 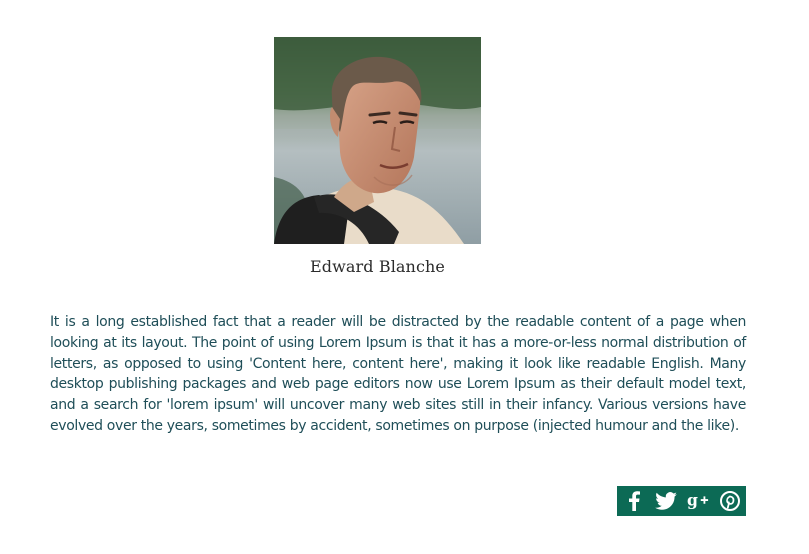 What do you see at coordinates (634, 501) in the screenshot?
I see `facebook-icon` at bounding box center [634, 501].